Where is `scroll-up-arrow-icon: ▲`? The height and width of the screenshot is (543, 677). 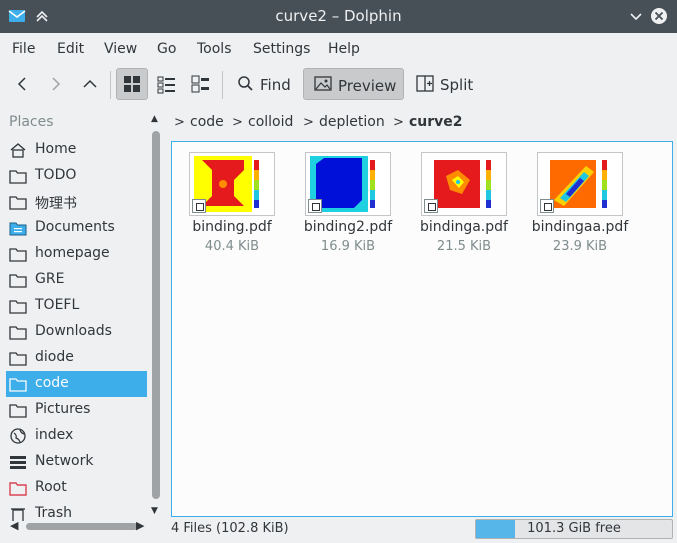 scroll-up-arrow-icon: ▲ is located at coordinates (154, 119).